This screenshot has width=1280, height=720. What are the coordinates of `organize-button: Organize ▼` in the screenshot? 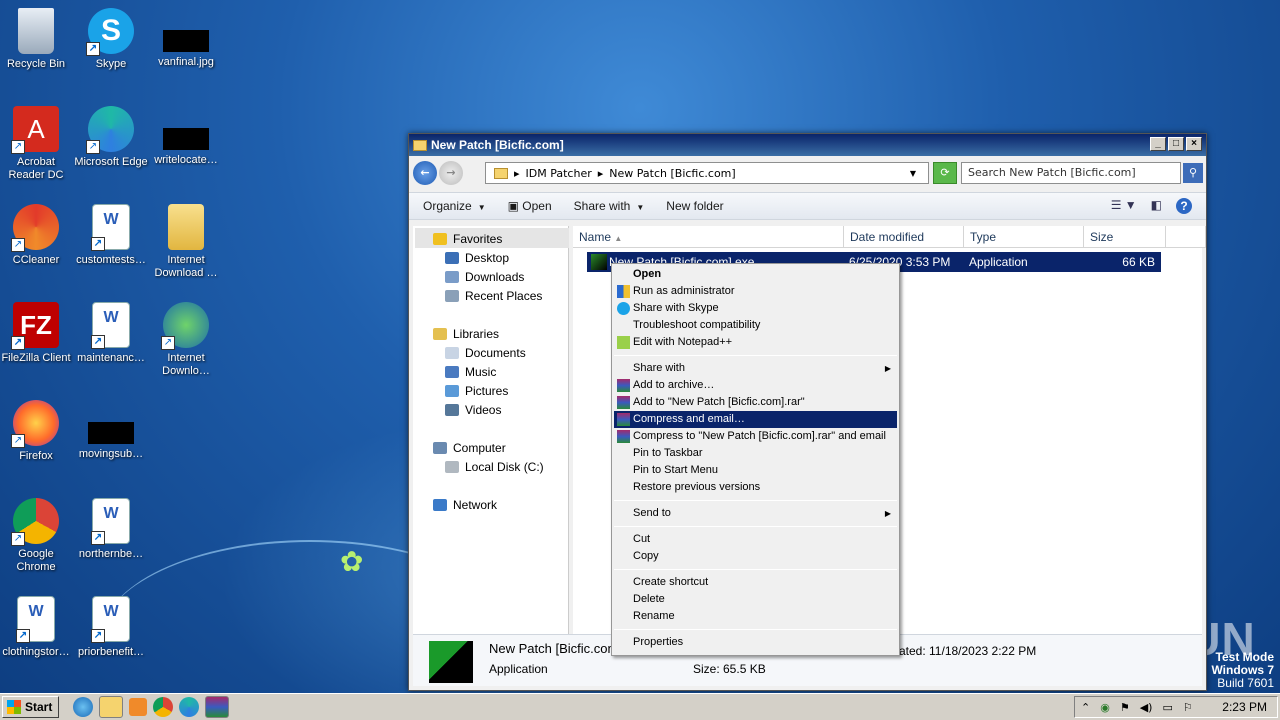 It's located at (454, 206).